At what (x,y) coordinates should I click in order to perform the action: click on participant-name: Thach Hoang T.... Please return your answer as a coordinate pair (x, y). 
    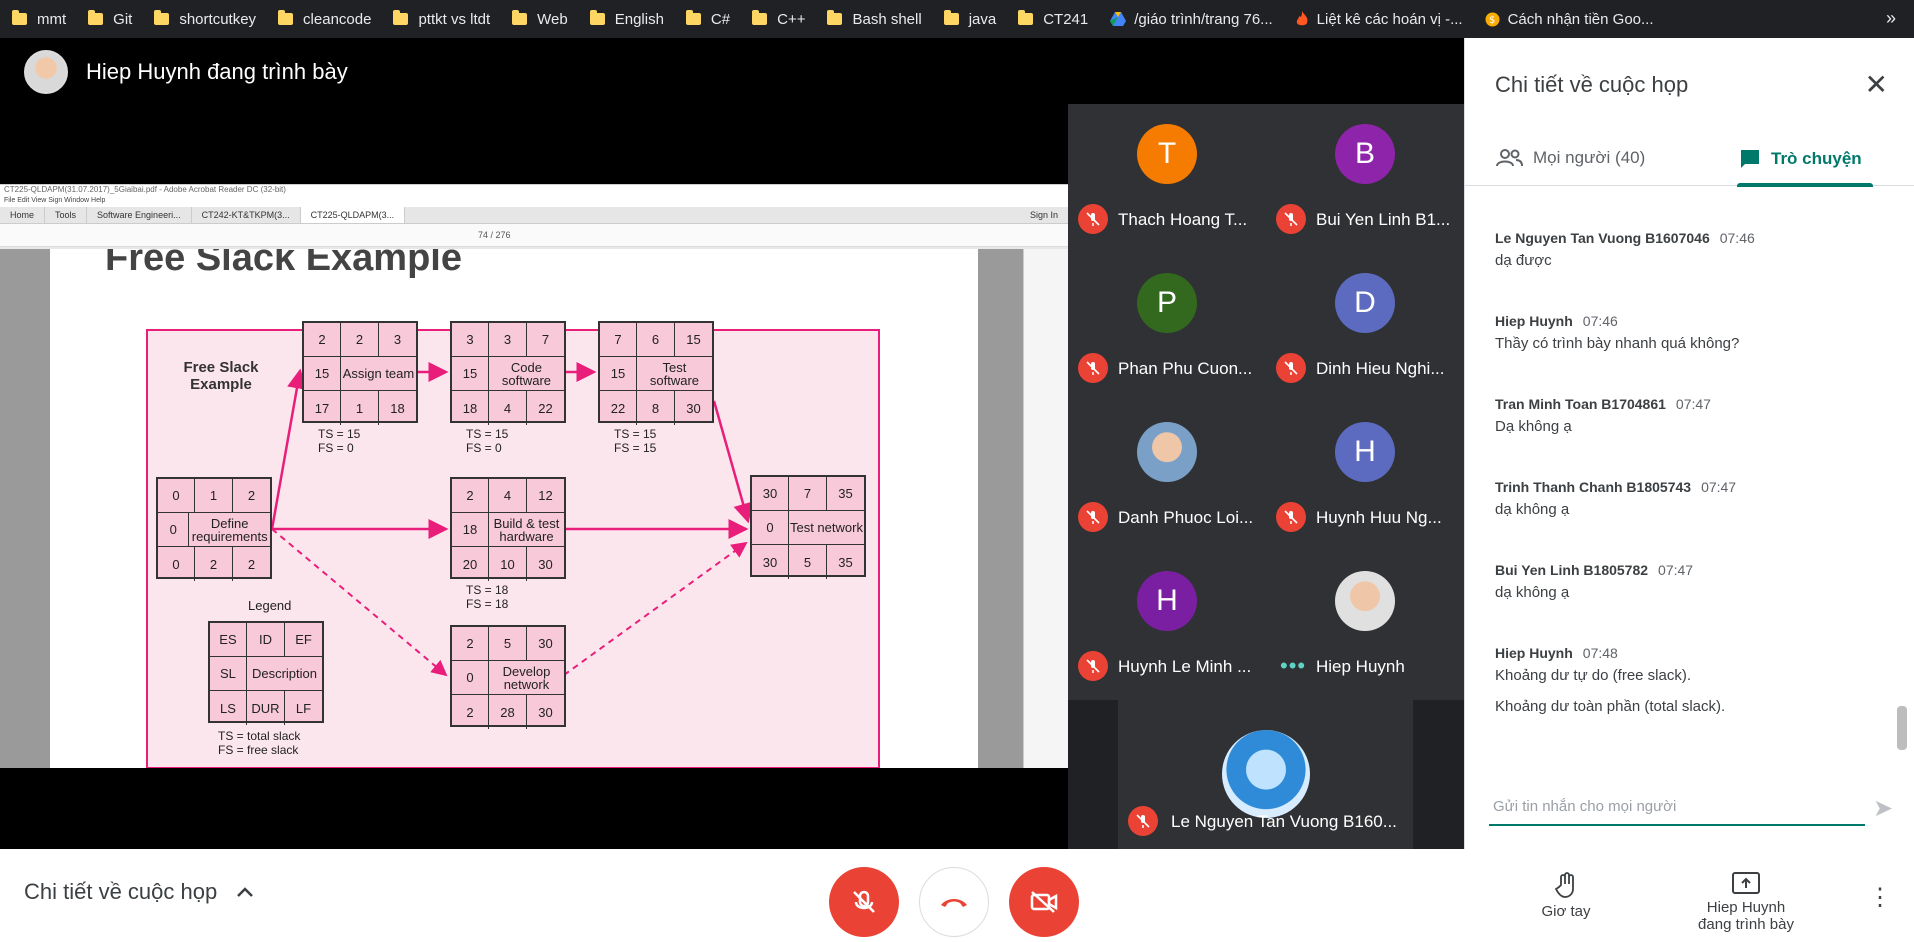
    Looking at the image, I should click on (1183, 219).